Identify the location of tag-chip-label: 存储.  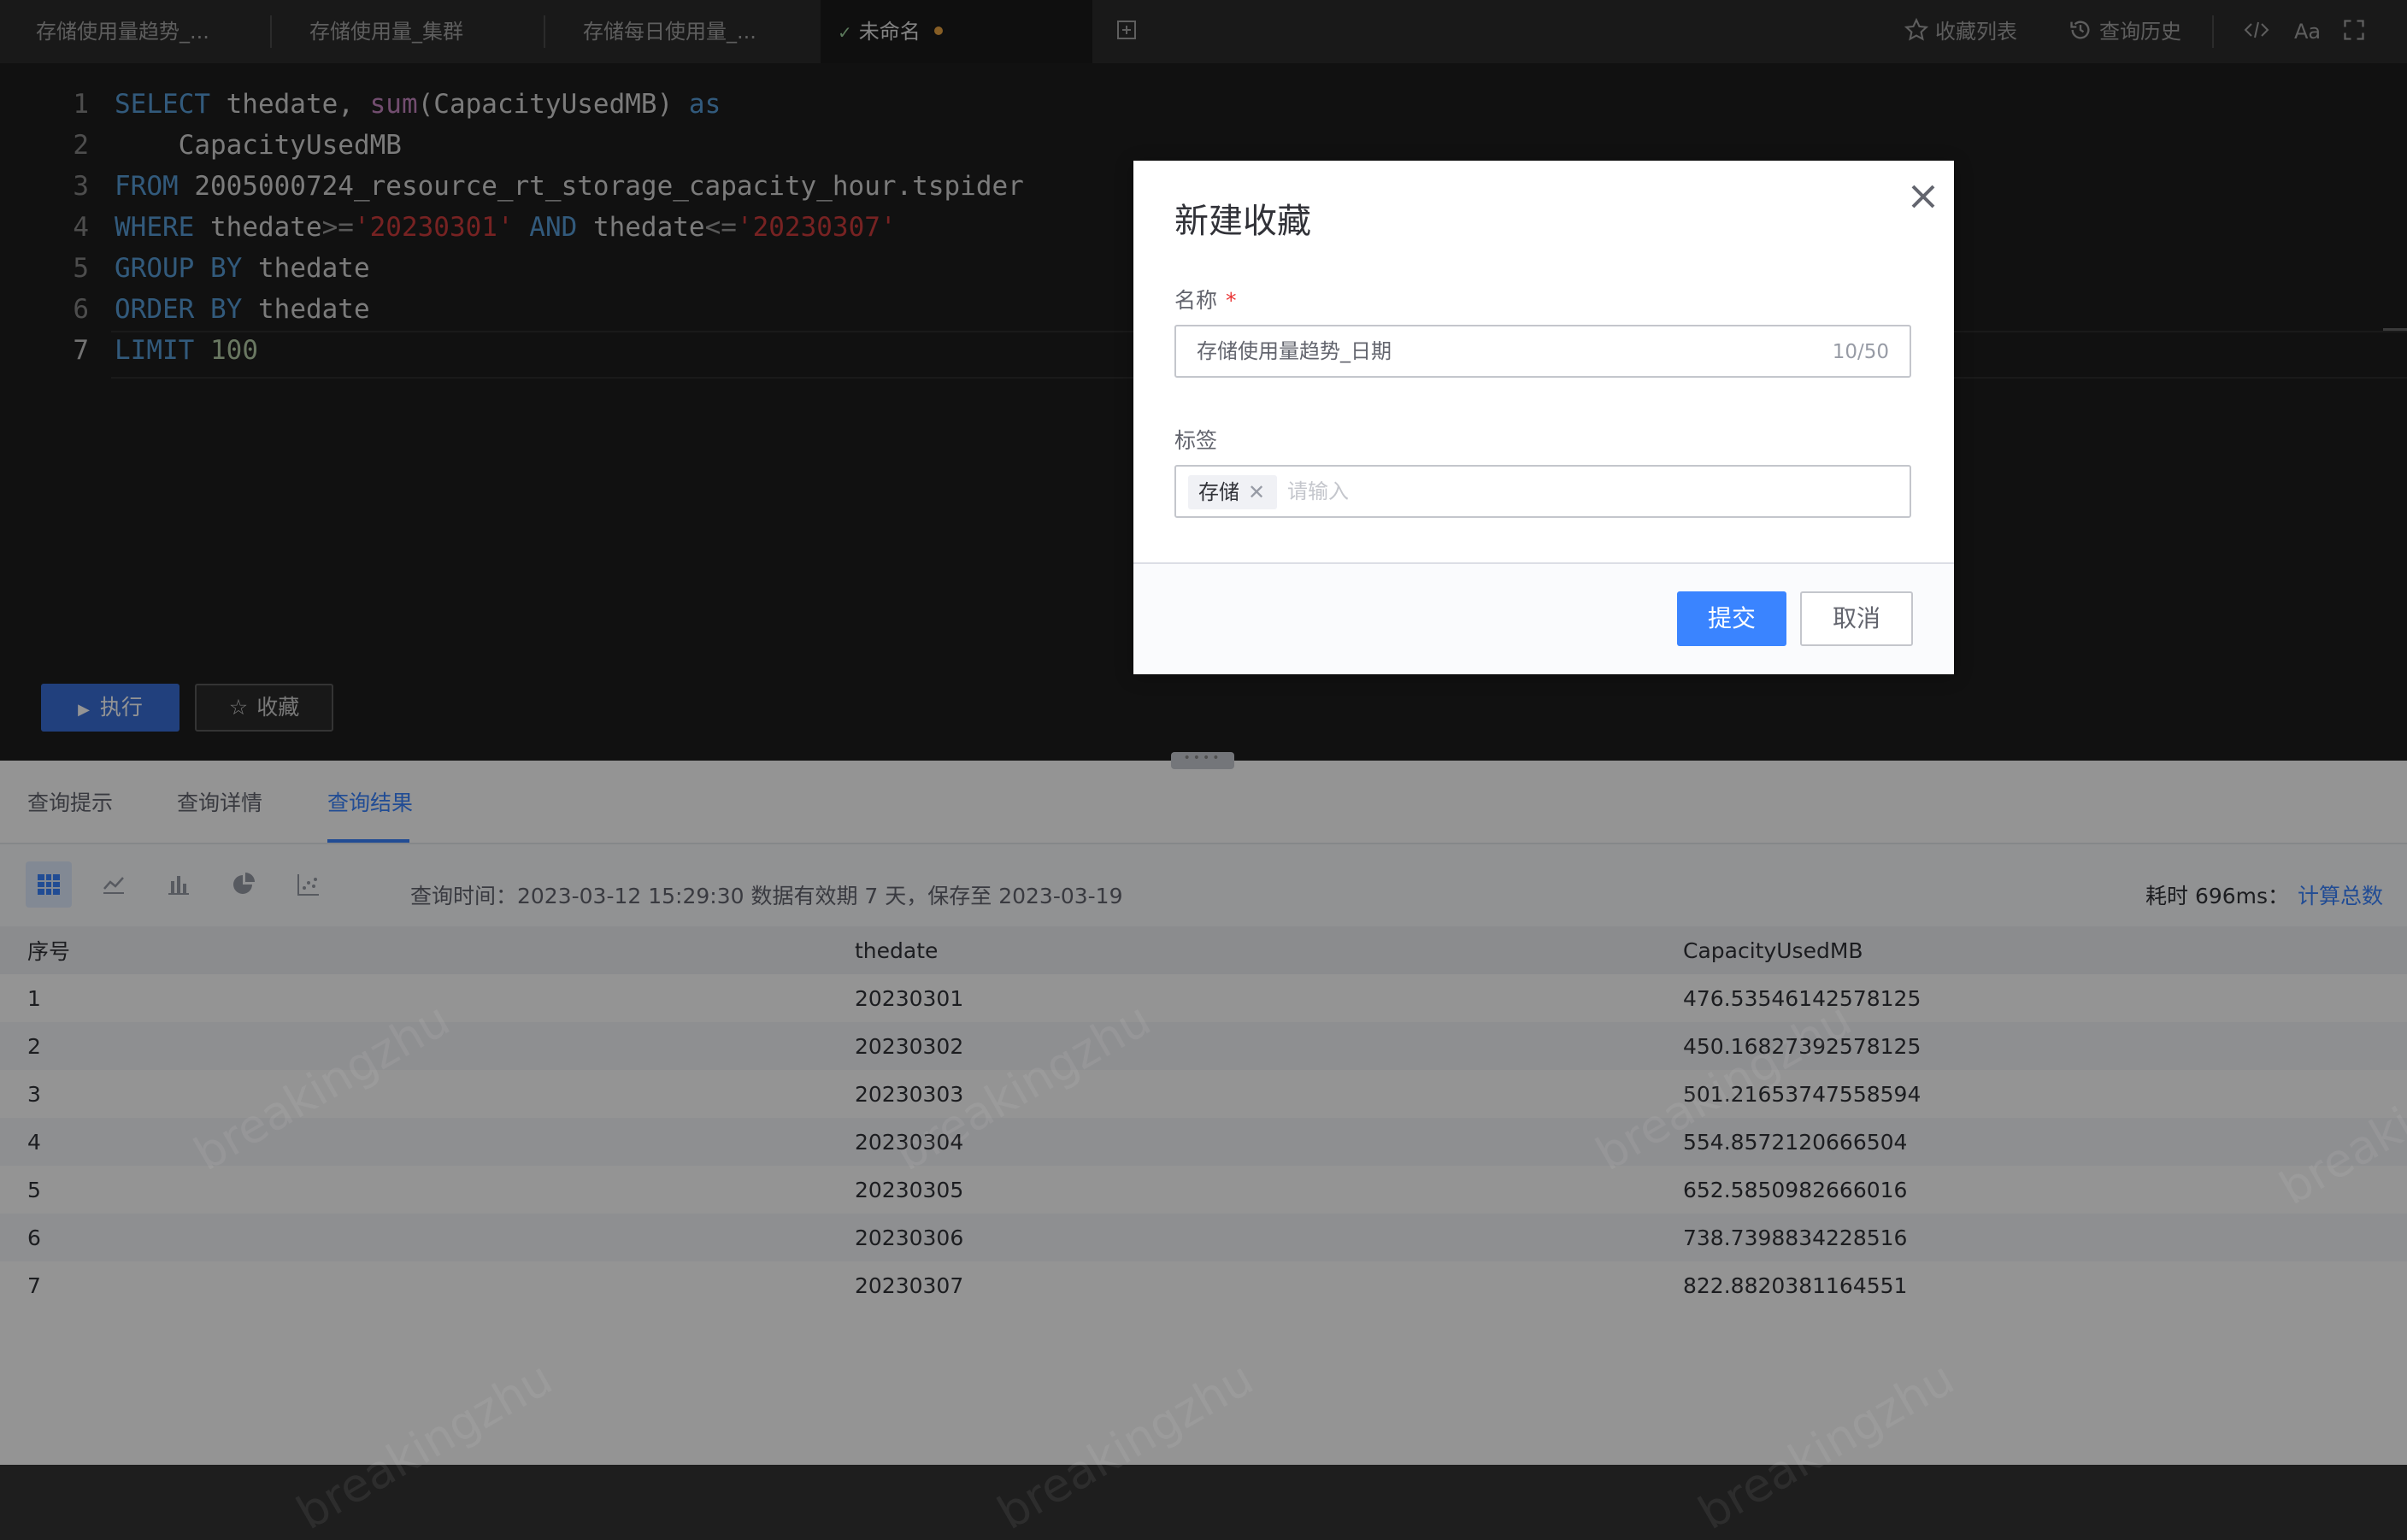
(1218, 492).